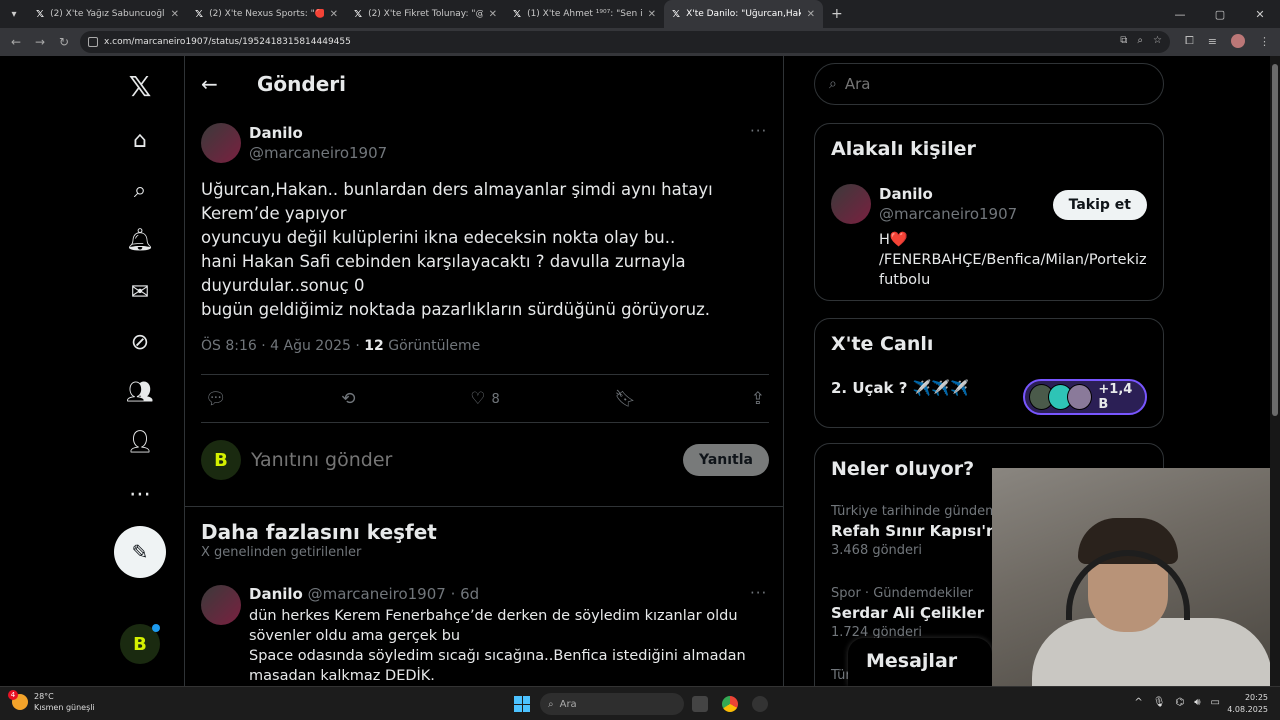 This screenshot has width=1280, height=720. Describe the element at coordinates (551, 704) in the screenshot. I see `taskbar-search-icon: ⌕` at that location.